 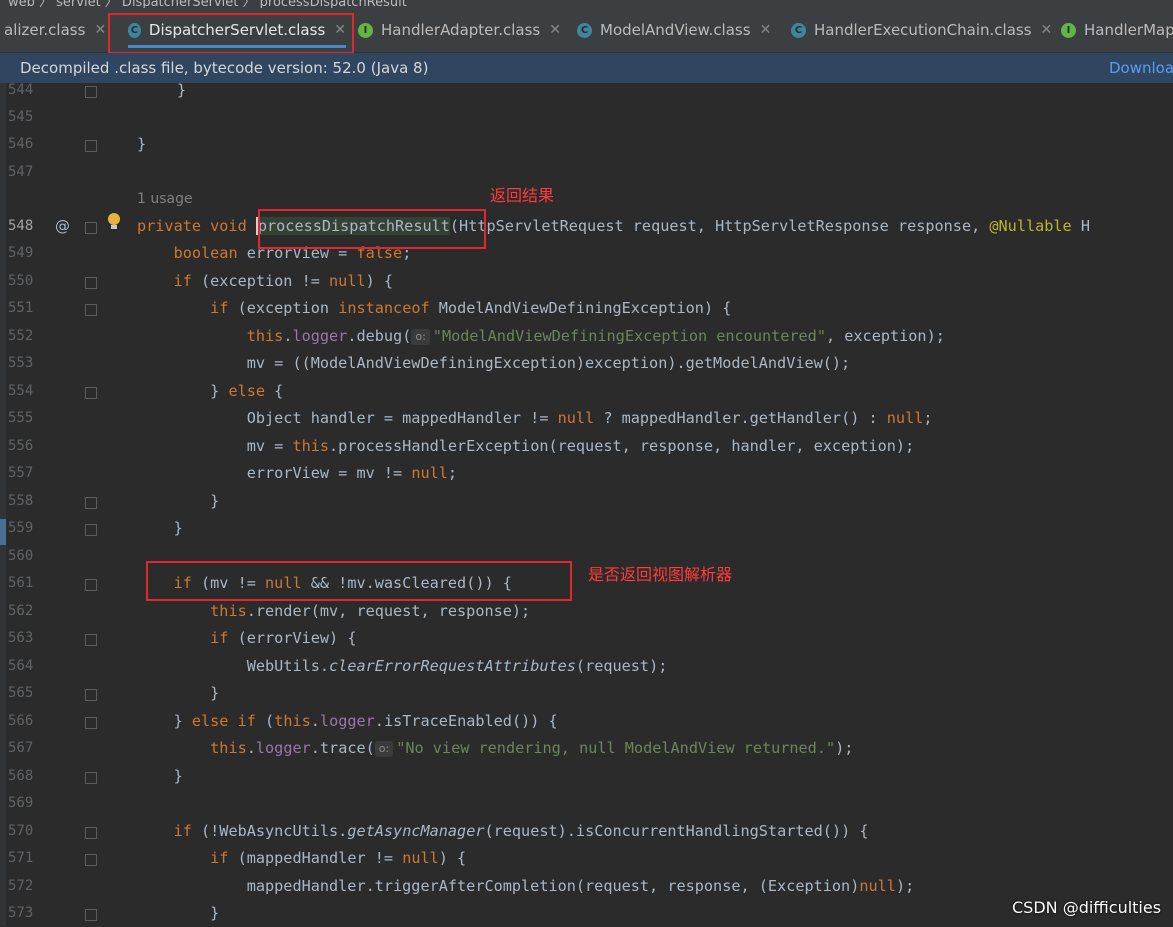 I want to click on tab-highlight-box, so click(x=231, y=33).